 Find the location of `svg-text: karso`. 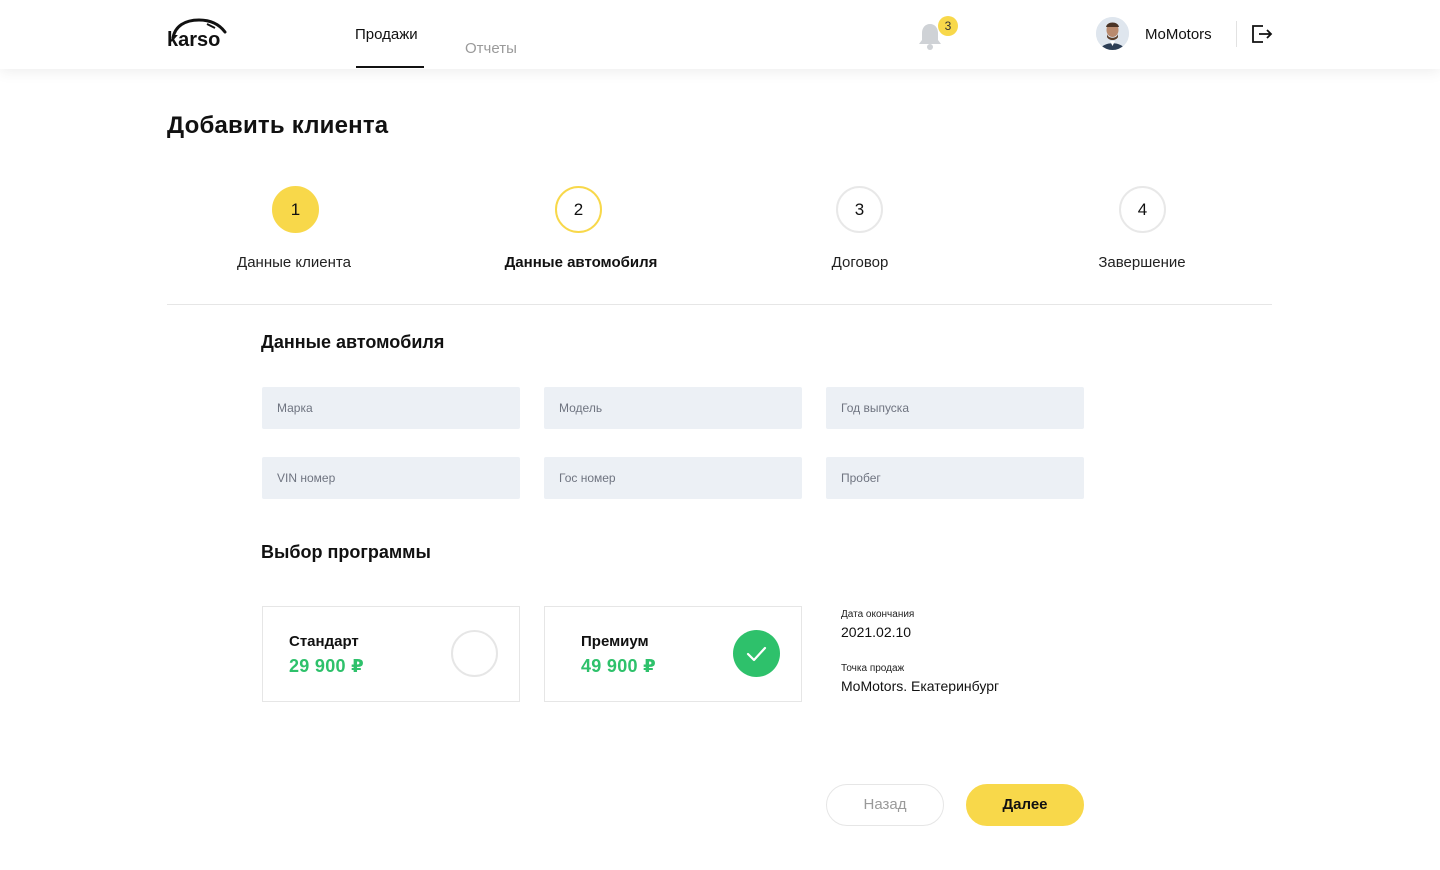

svg-text: karso is located at coordinates (193, 39).